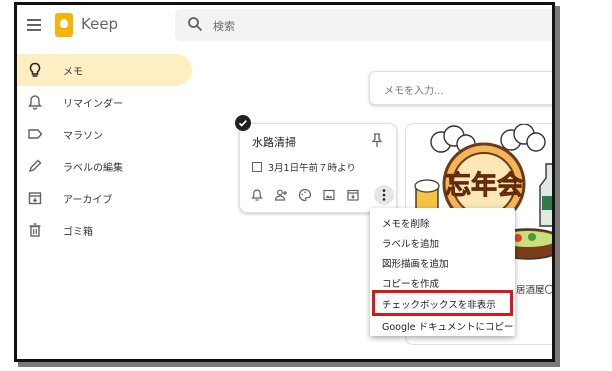 The image size is (612, 371). What do you see at coordinates (274, 142) in the screenshot?
I see `note-title: 水路清掃` at bounding box center [274, 142].